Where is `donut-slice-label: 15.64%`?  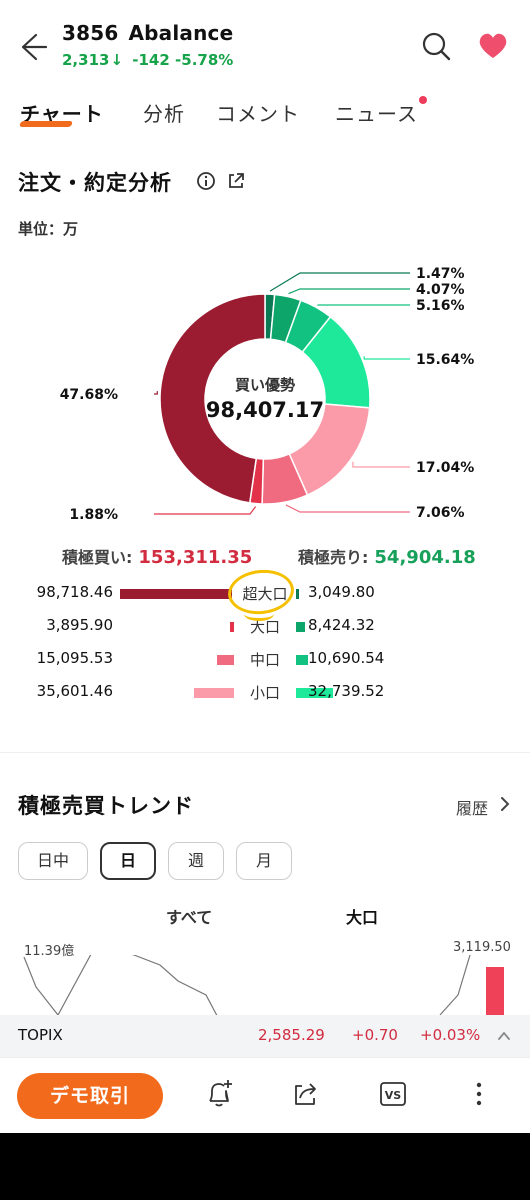
donut-slice-label: 15.64% is located at coordinates (445, 360).